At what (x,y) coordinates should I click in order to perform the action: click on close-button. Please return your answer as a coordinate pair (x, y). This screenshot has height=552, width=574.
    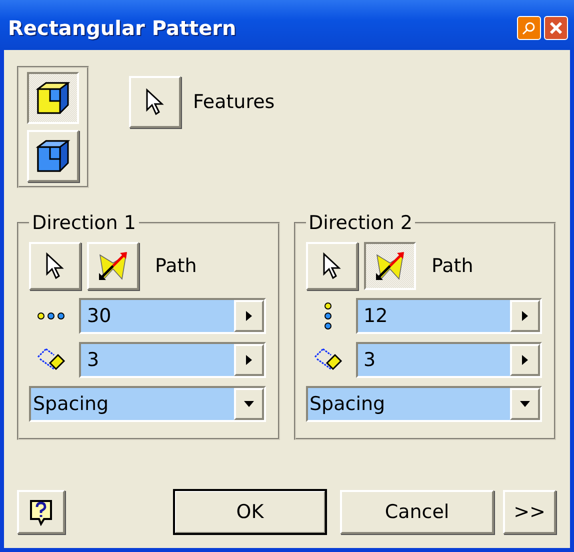
    Looking at the image, I should click on (556, 28).